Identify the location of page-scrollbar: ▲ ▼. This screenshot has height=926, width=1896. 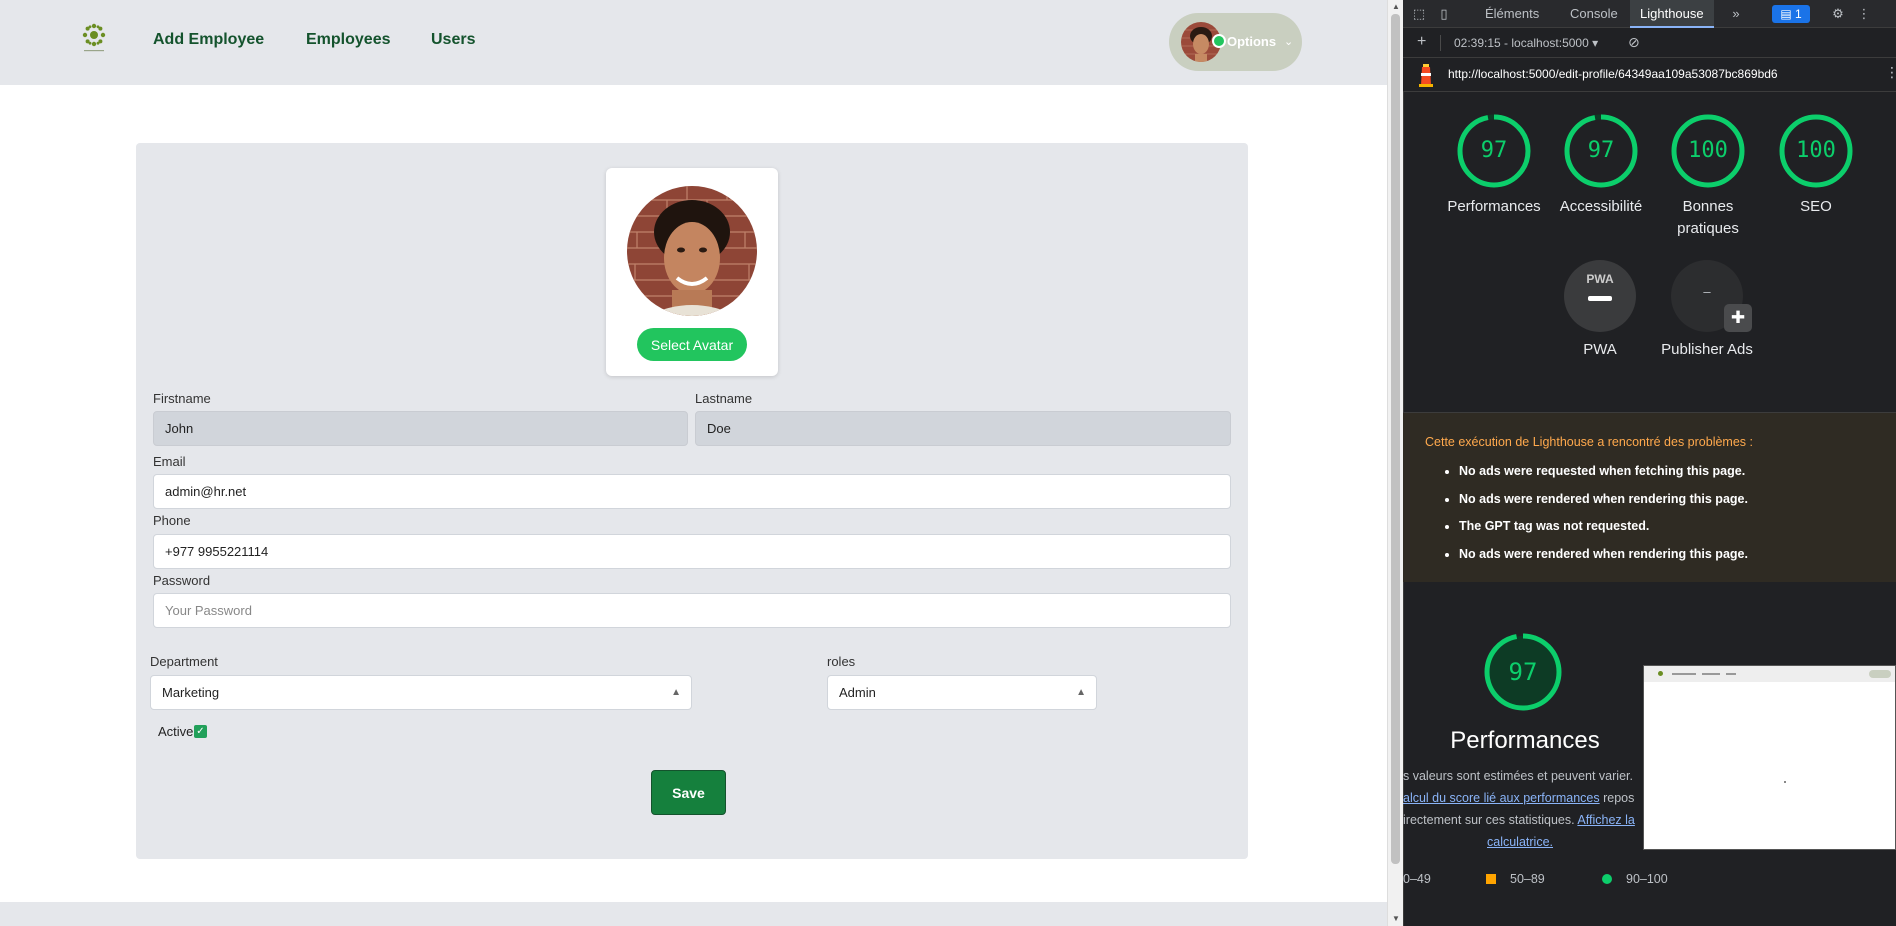
(1395, 463).